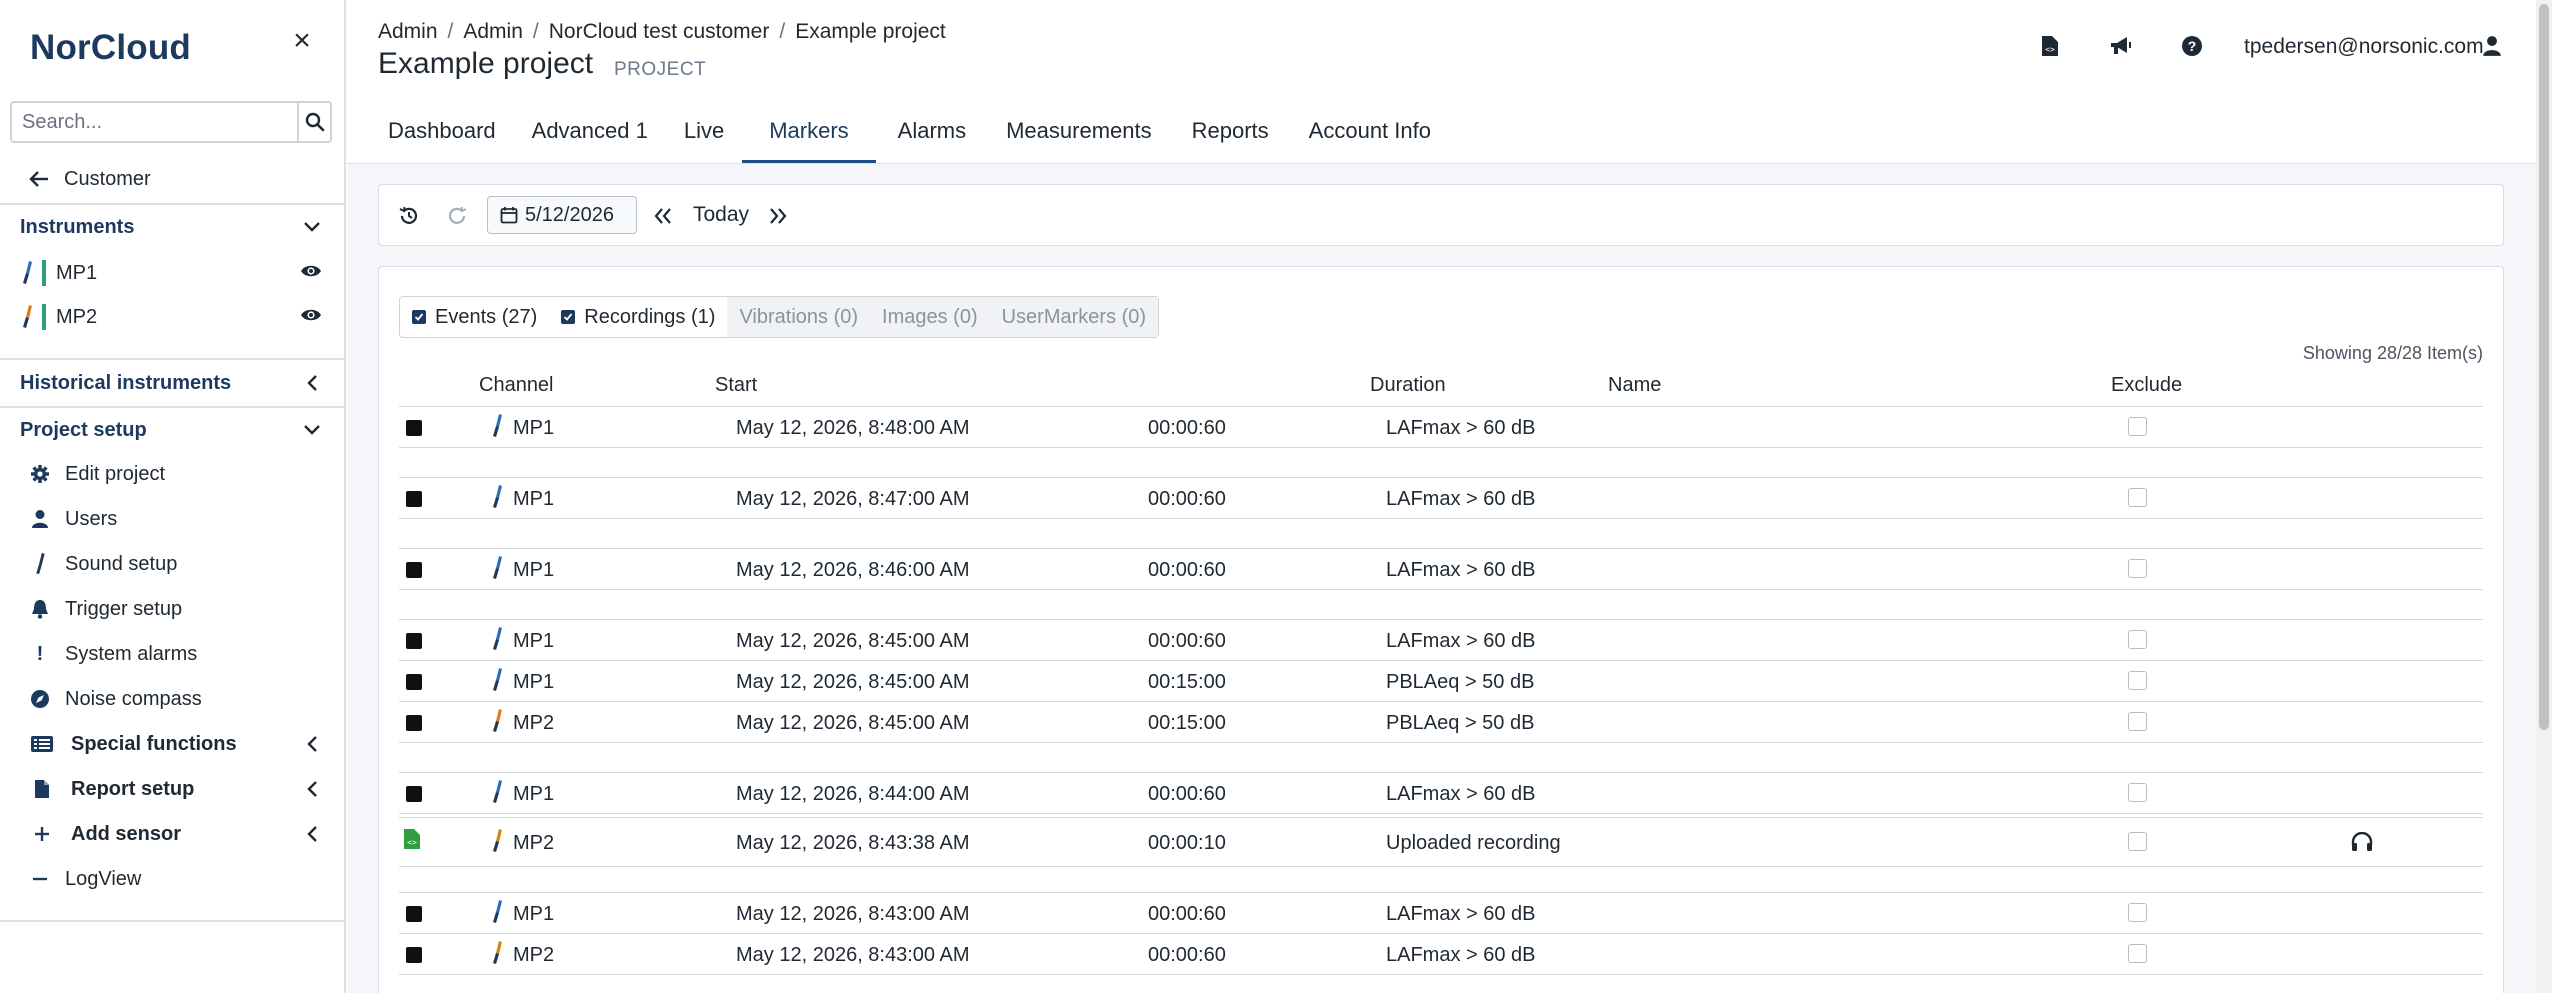 The width and height of the screenshot is (2552, 993). Describe the element at coordinates (172, 407) in the screenshot. I see `divider` at that location.